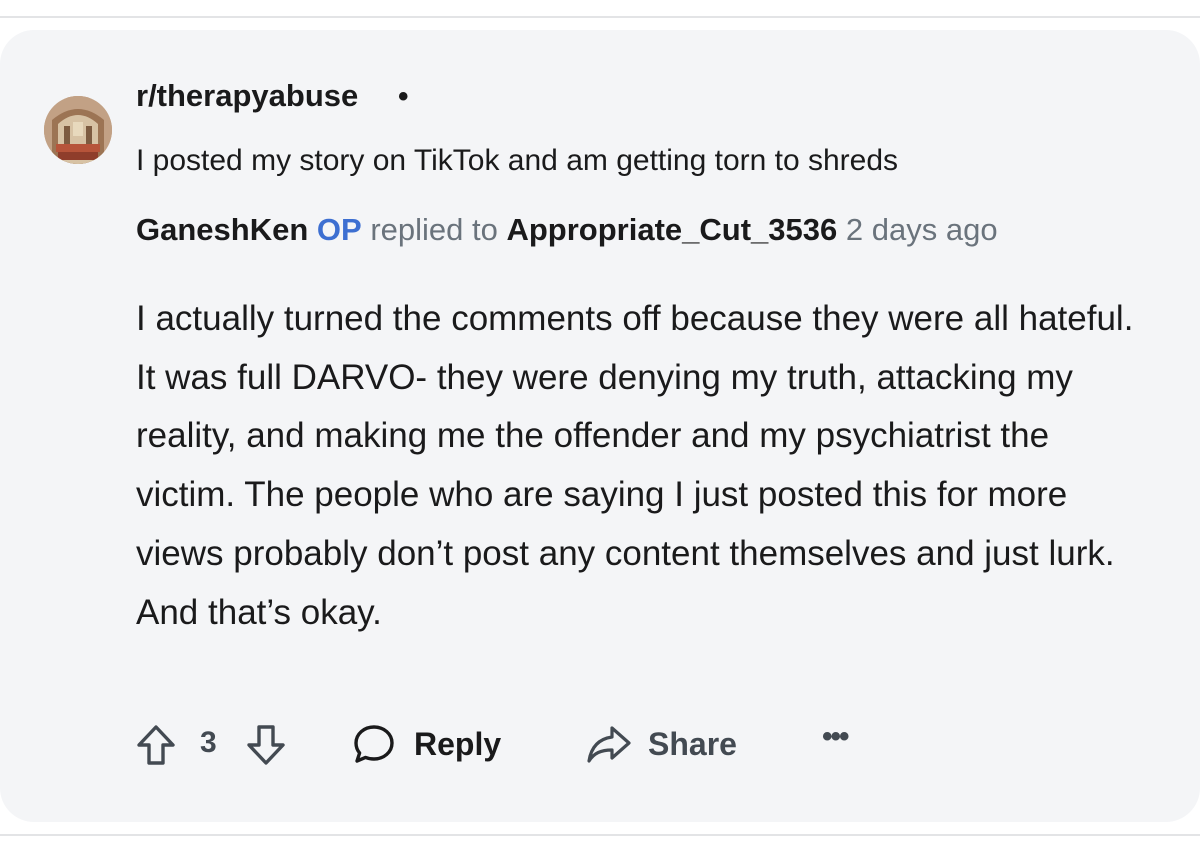 The image size is (1200, 865). I want to click on subreddit-avatar-image, so click(78, 130).